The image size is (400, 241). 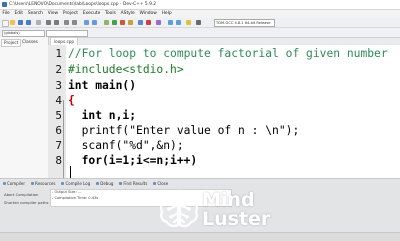 I want to click on code-line: printf("Enter value of n : \n");, so click(x=184, y=130).